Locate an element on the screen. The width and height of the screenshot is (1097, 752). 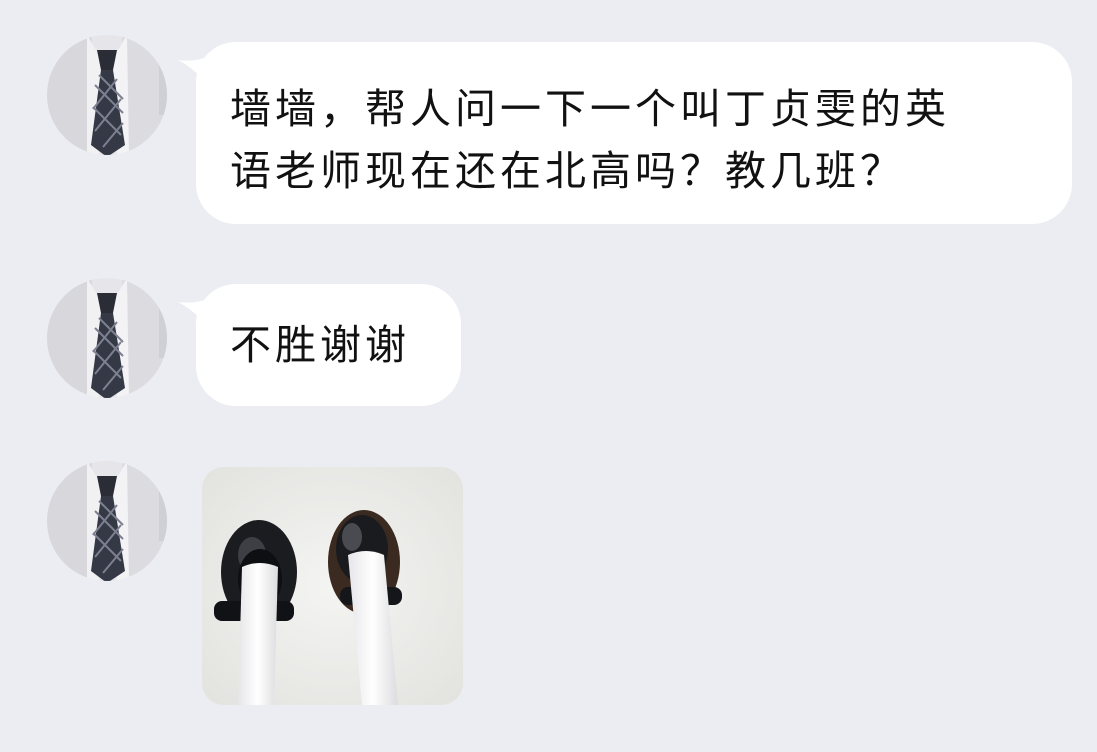
message-bubble: 不胜谢谢 is located at coordinates (328, 345).